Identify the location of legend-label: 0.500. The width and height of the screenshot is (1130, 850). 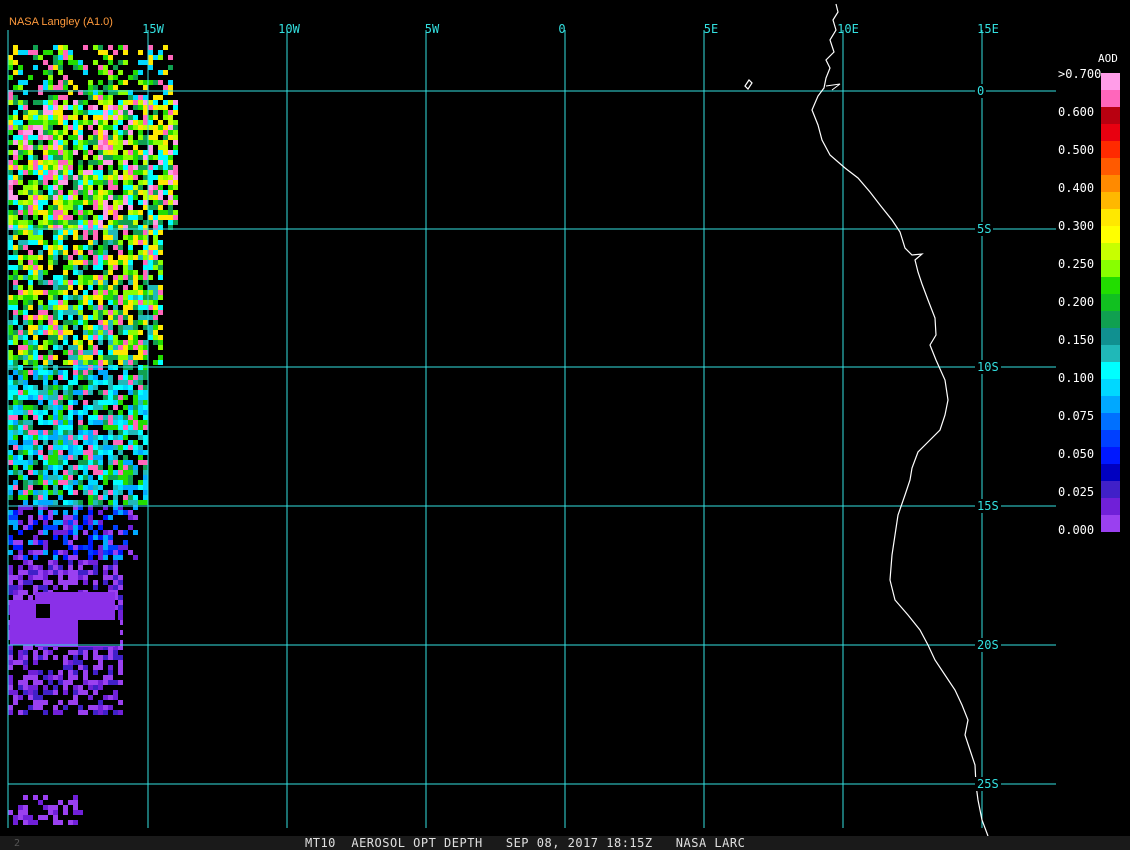
(1076, 150).